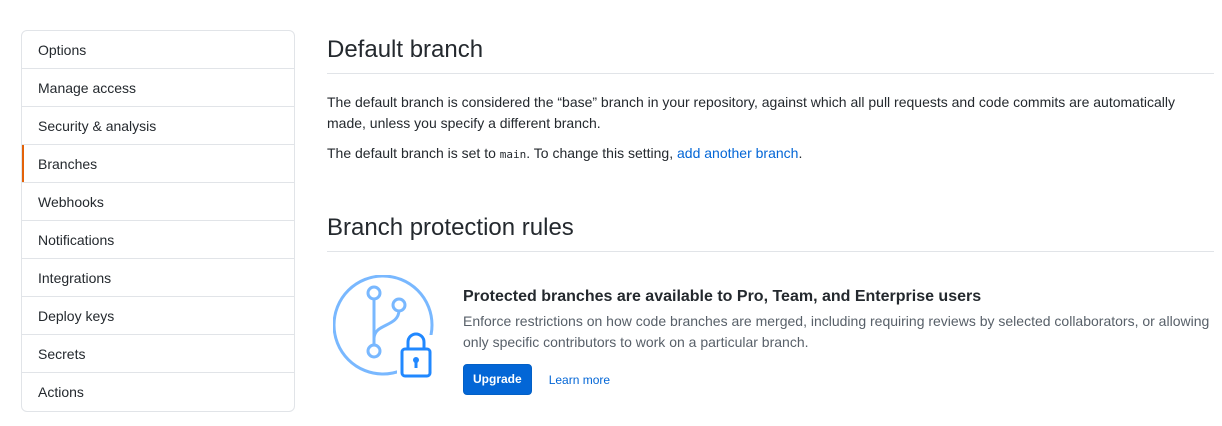  Describe the element at coordinates (513, 154) in the screenshot. I see `default-branch-name: main` at that location.